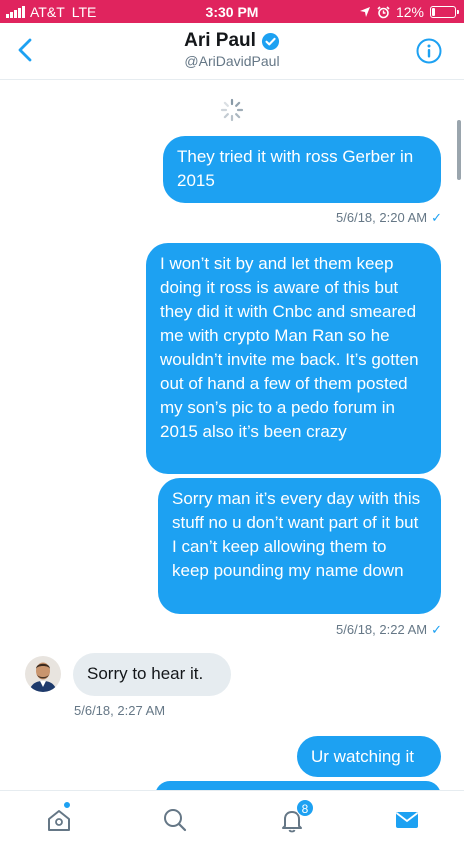 This screenshot has width=464, height=848. Describe the element at coordinates (302, 169) in the screenshot. I see `message-bubble-sent: They tried it with ross Gerber in 2015` at that location.